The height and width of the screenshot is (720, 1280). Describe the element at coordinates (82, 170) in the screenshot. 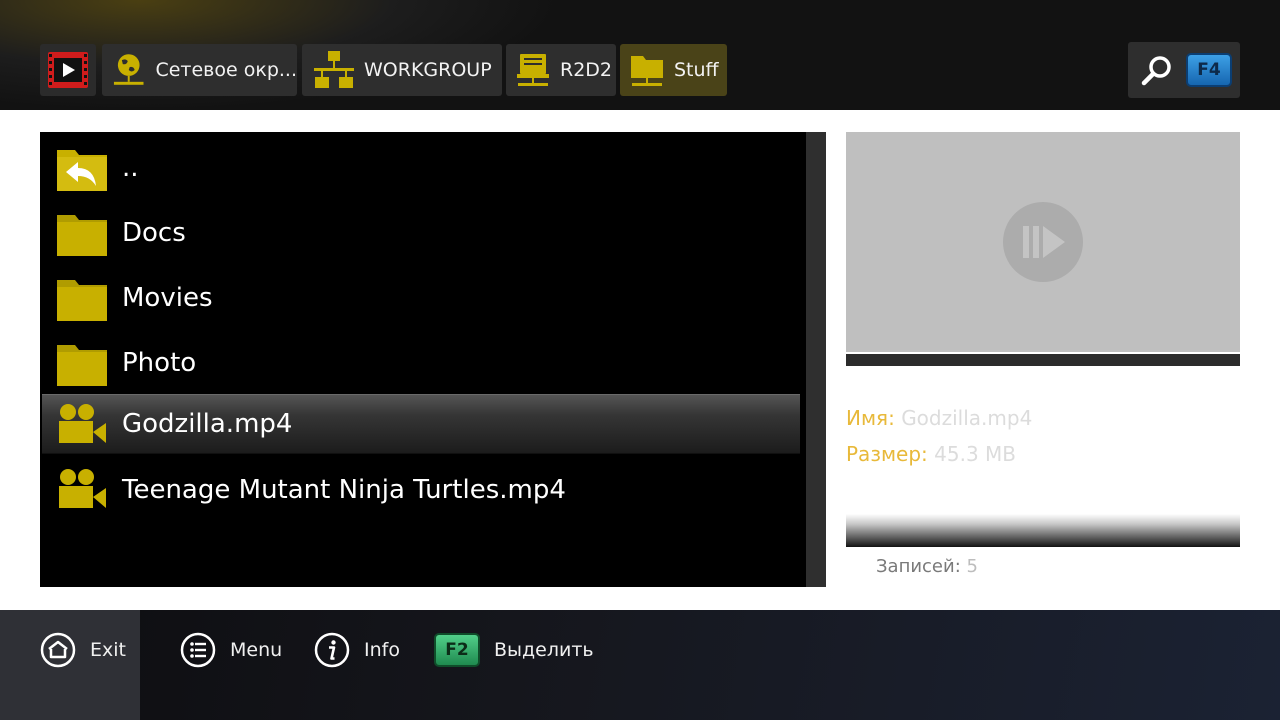

I see `folder-up-icon` at that location.